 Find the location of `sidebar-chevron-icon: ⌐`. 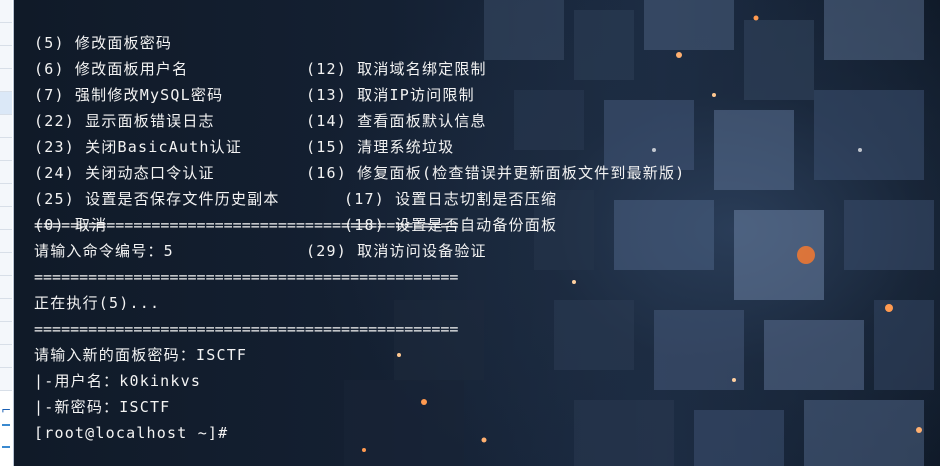

sidebar-chevron-icon: ⌐ is located at coordinates (6, 410).